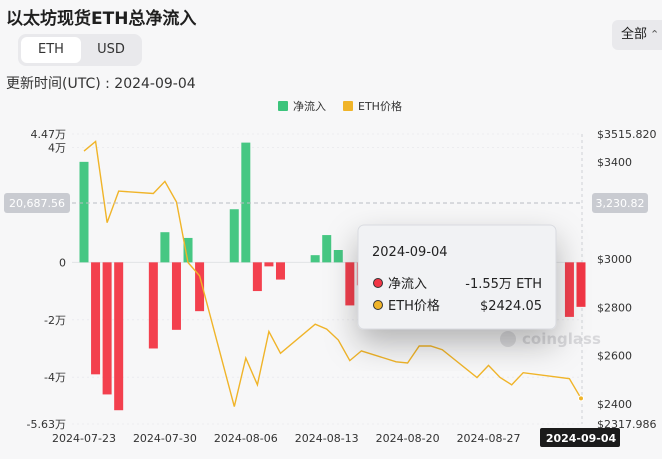 Image resolution: width=662 pixels, height=459 pixels. What do you see at coordinates (327, 438) in the screenshot?
I see `x-tick-3: 2024-08-13` at bounding box center [327, 438].